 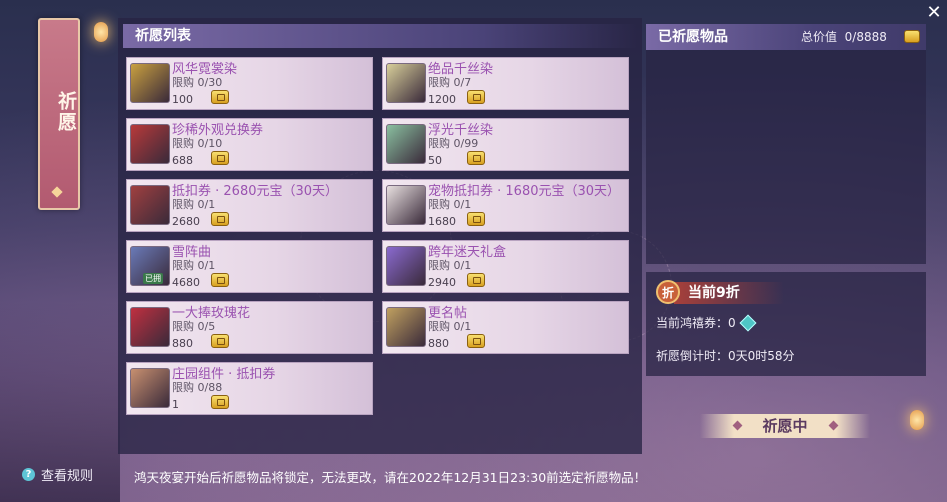 What do you see at coordinates (194, 326) in the screenshot?
I see `item-limit: 限购 0/5` at bounding box center [194, 326].